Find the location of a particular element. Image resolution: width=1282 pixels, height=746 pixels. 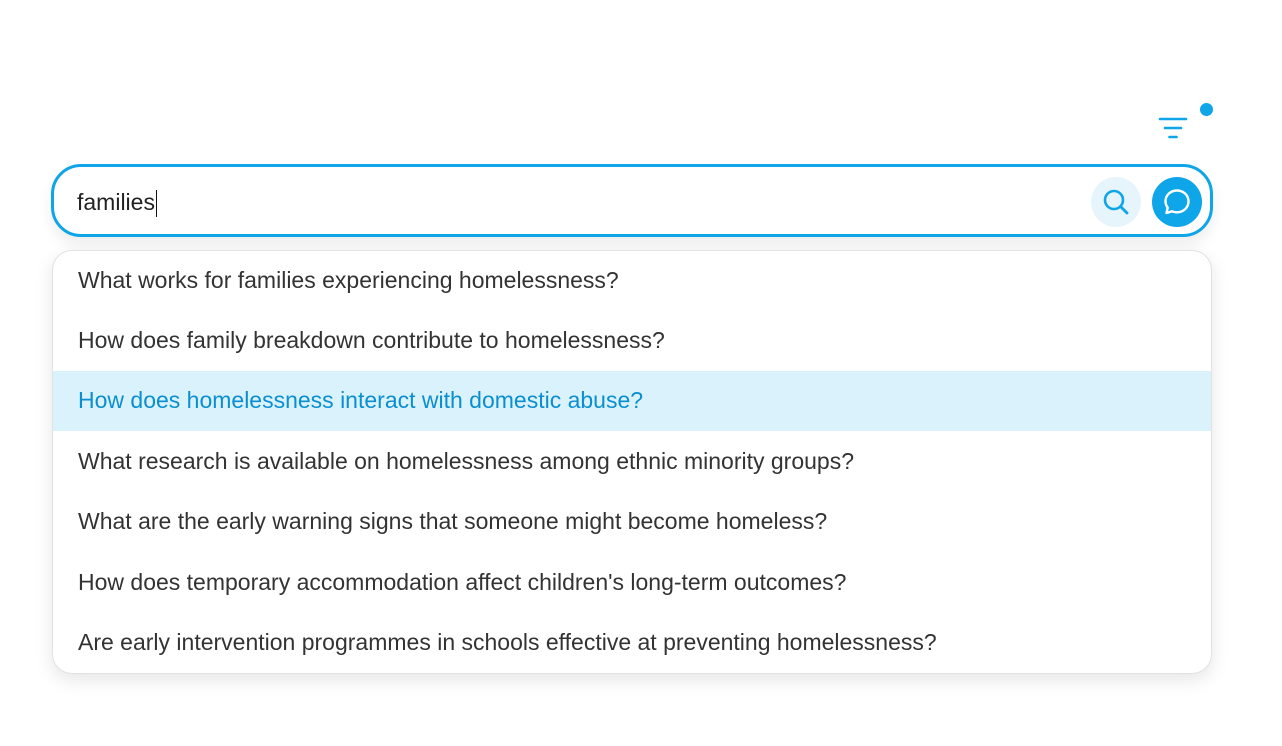

search-input: families is located at coordinates (117, 202).